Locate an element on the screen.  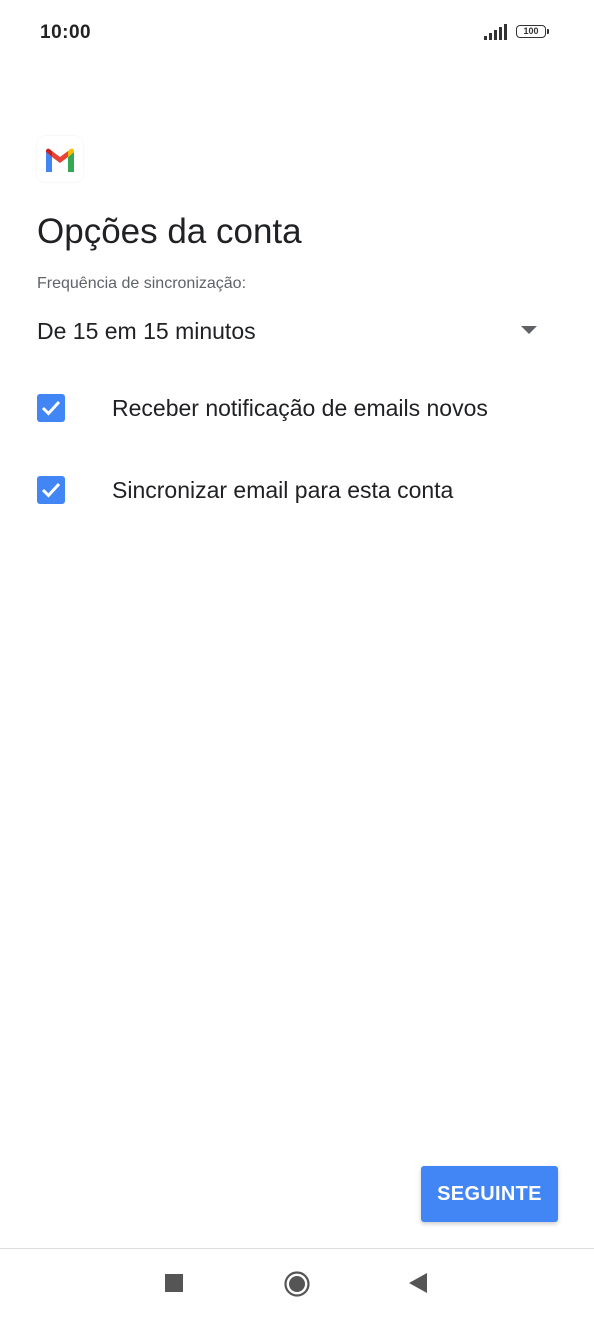
home-icon is located at coordinates (297, 1284).